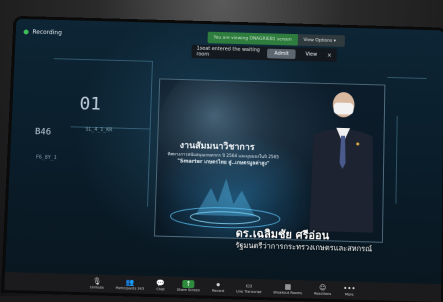  I want to click on toolbar-label: More, so click(349, 294).